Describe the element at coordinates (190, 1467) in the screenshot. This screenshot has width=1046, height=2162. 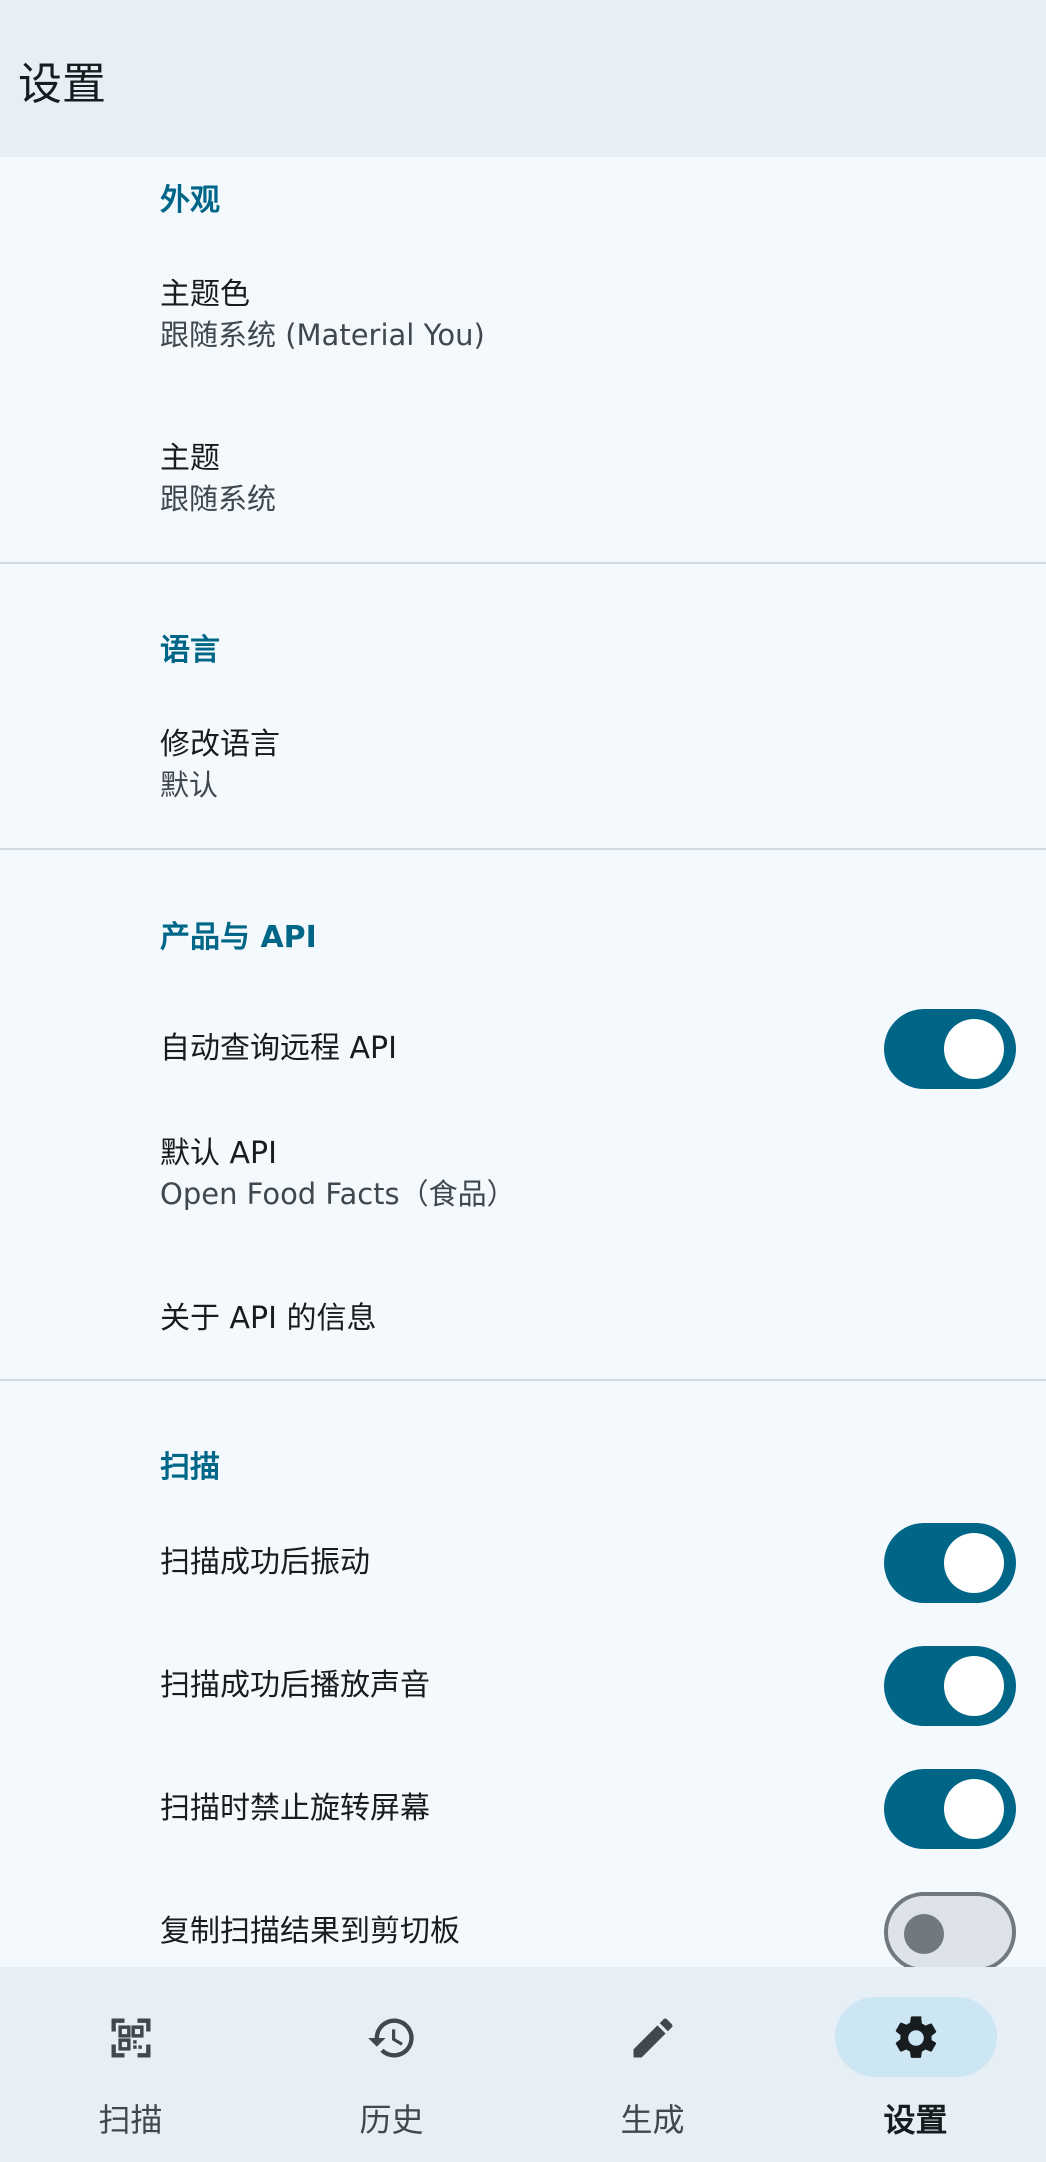
I see `section-heading-scan: 扫描` at that location.